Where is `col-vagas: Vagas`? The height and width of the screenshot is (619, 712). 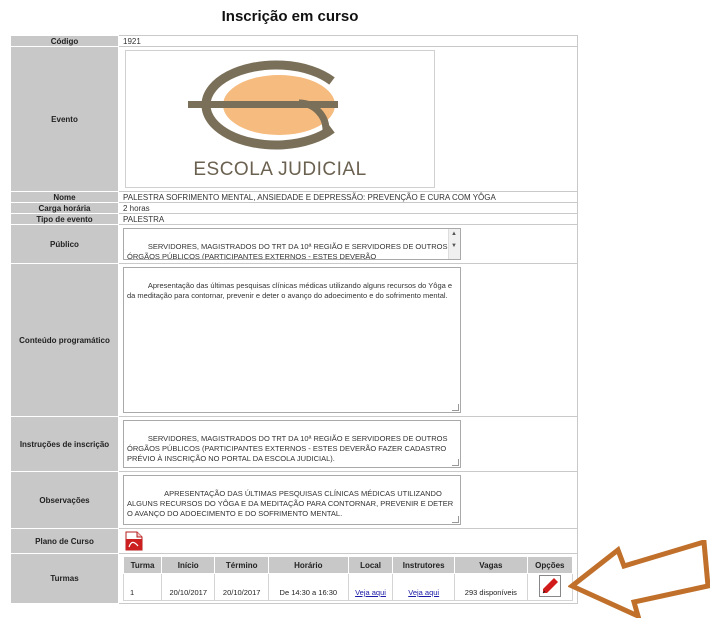 col-vagas: Vagas is located at coordinates (491, 565).